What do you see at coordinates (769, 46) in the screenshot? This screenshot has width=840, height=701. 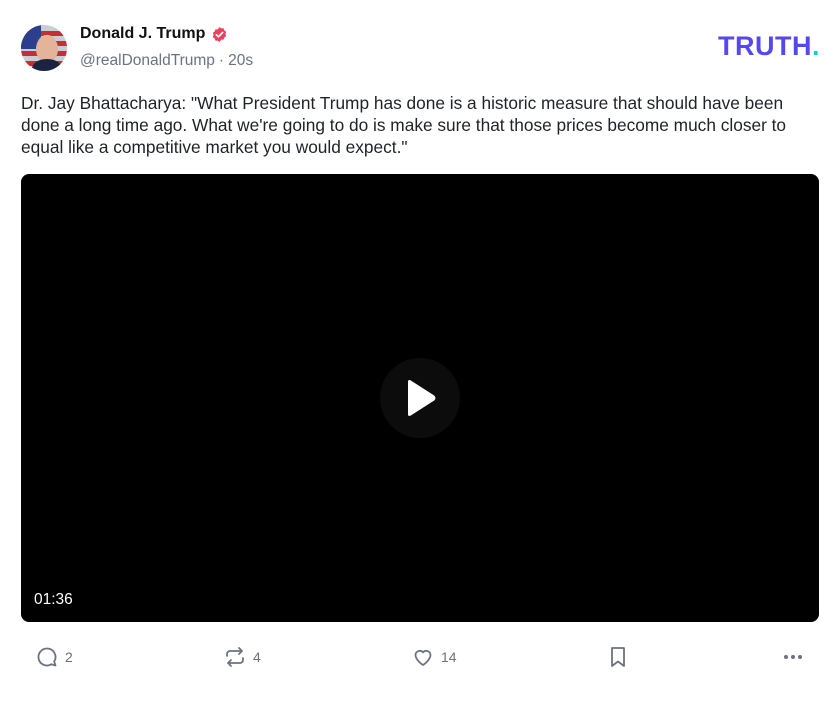 I see `truth-logo: TRUTH.` at bounding box center [769, 46].